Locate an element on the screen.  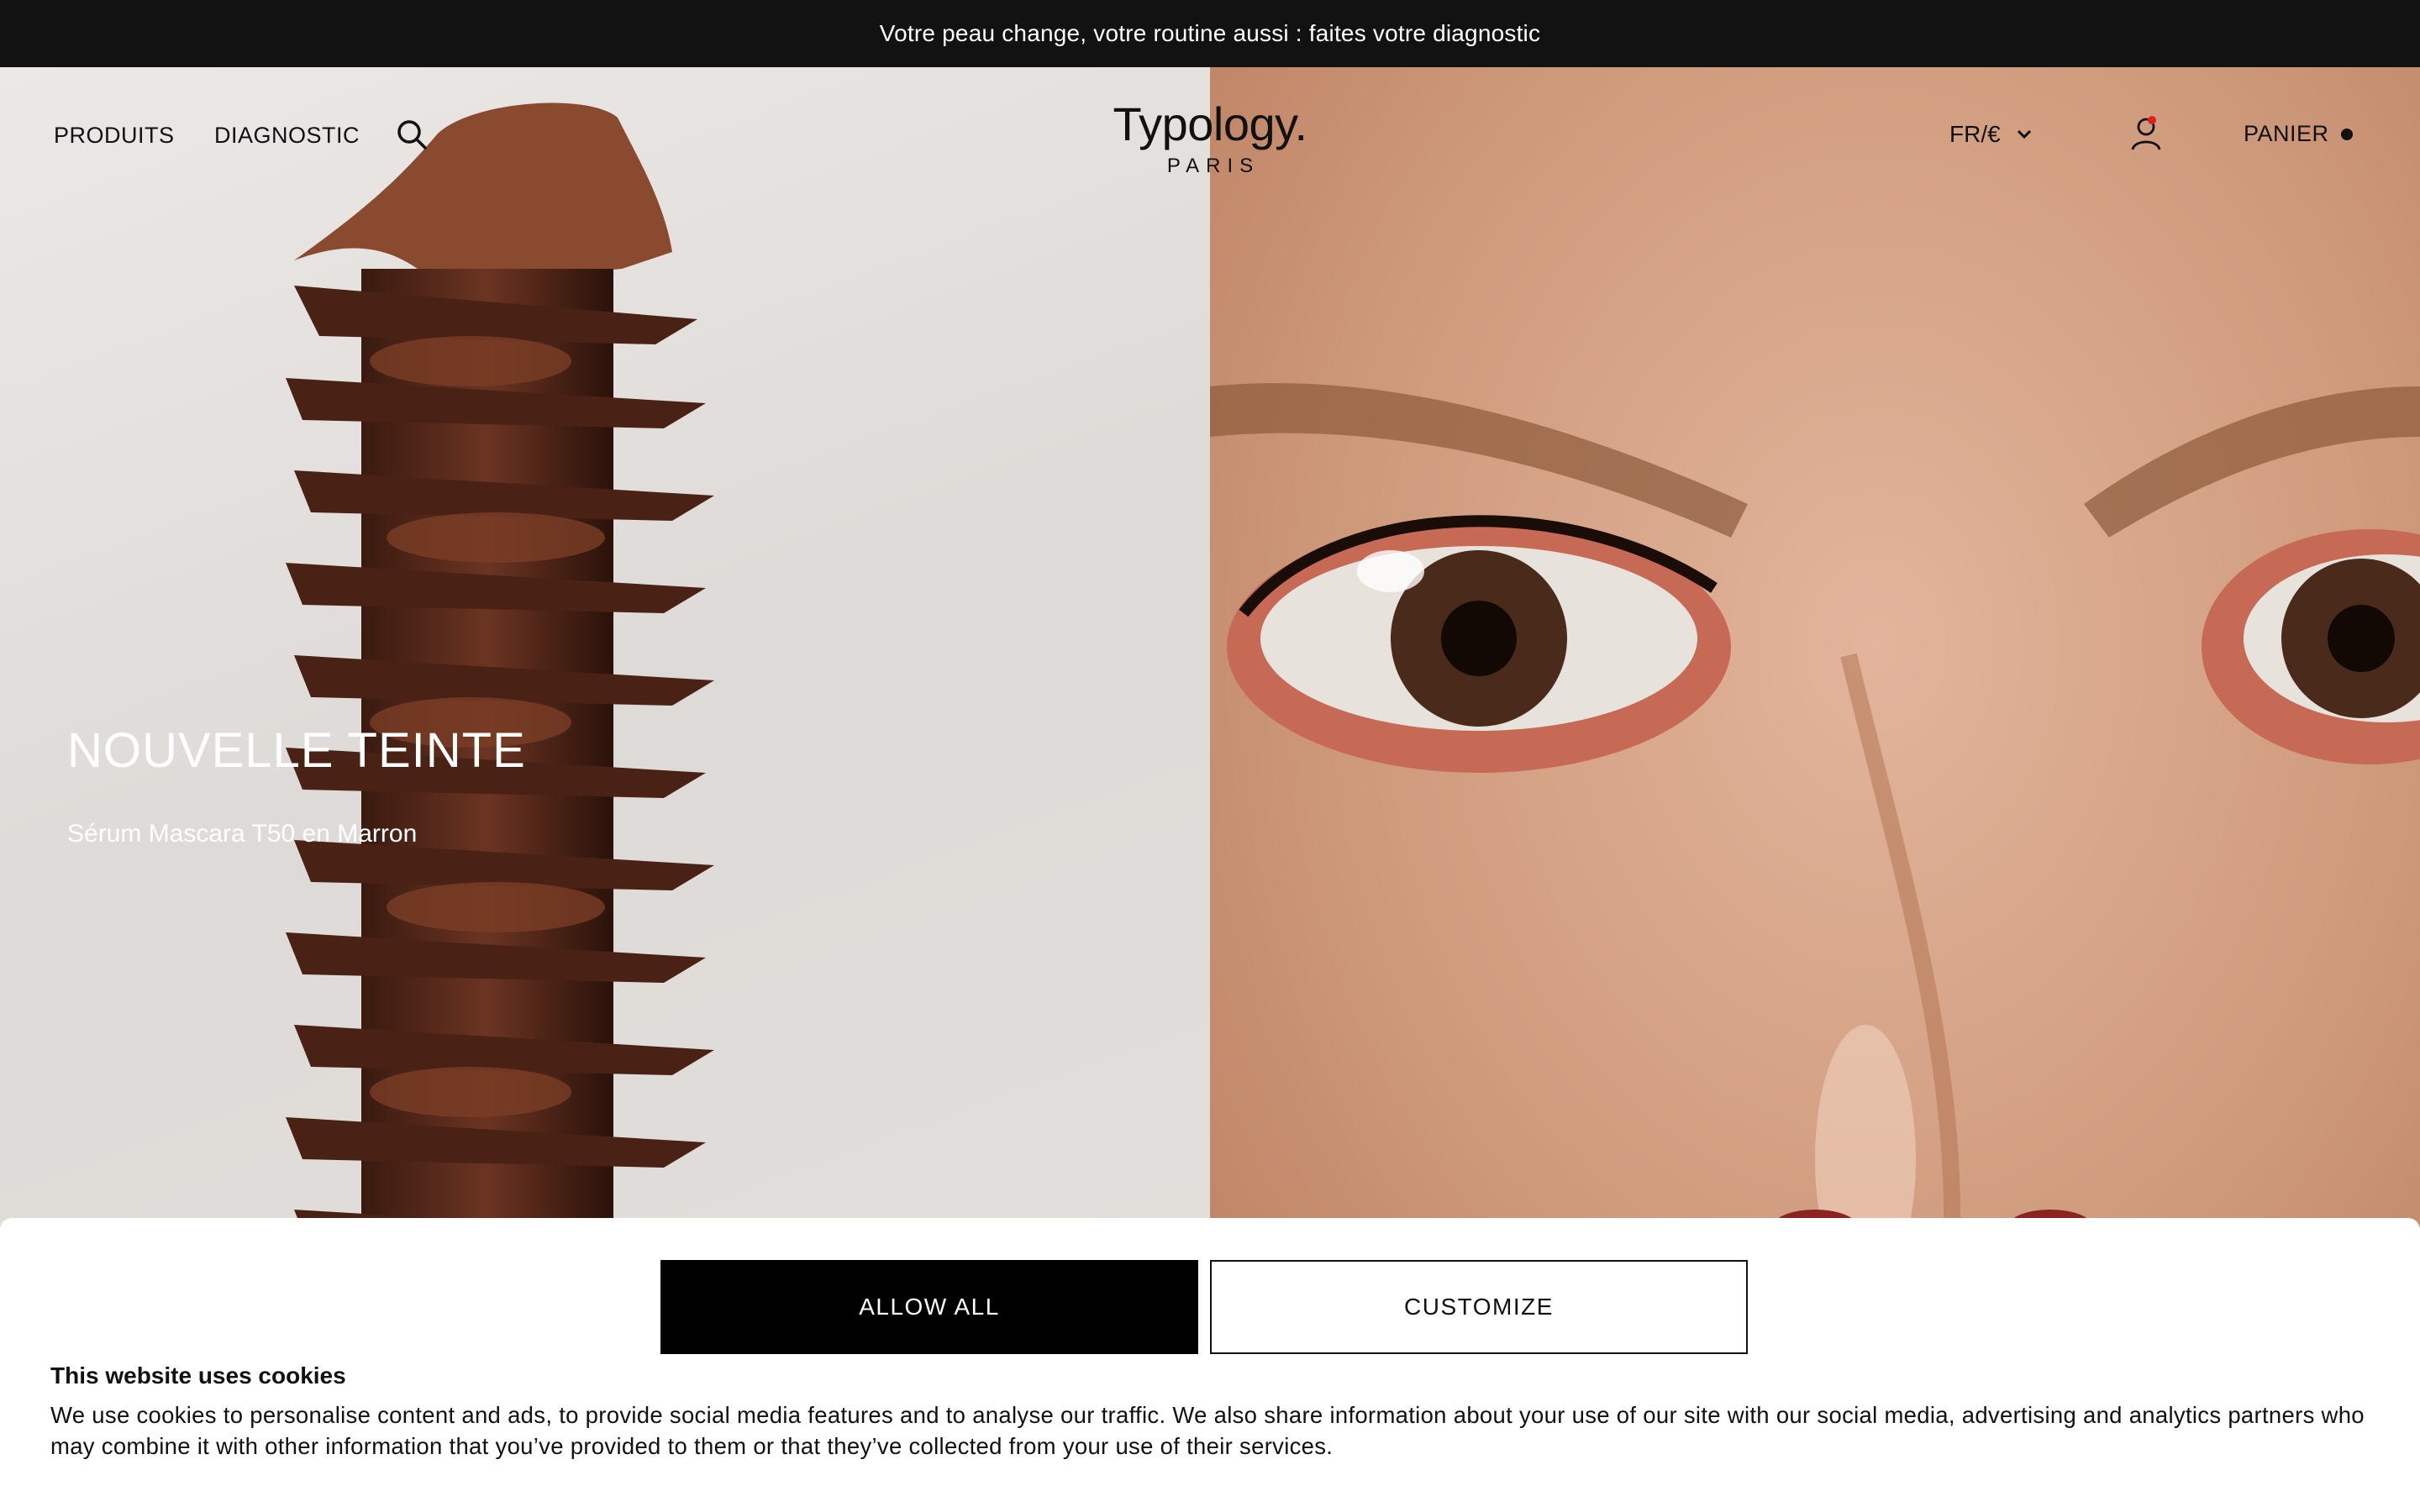
logo-tagline: PARIS is located at coordinates (1213, 166).